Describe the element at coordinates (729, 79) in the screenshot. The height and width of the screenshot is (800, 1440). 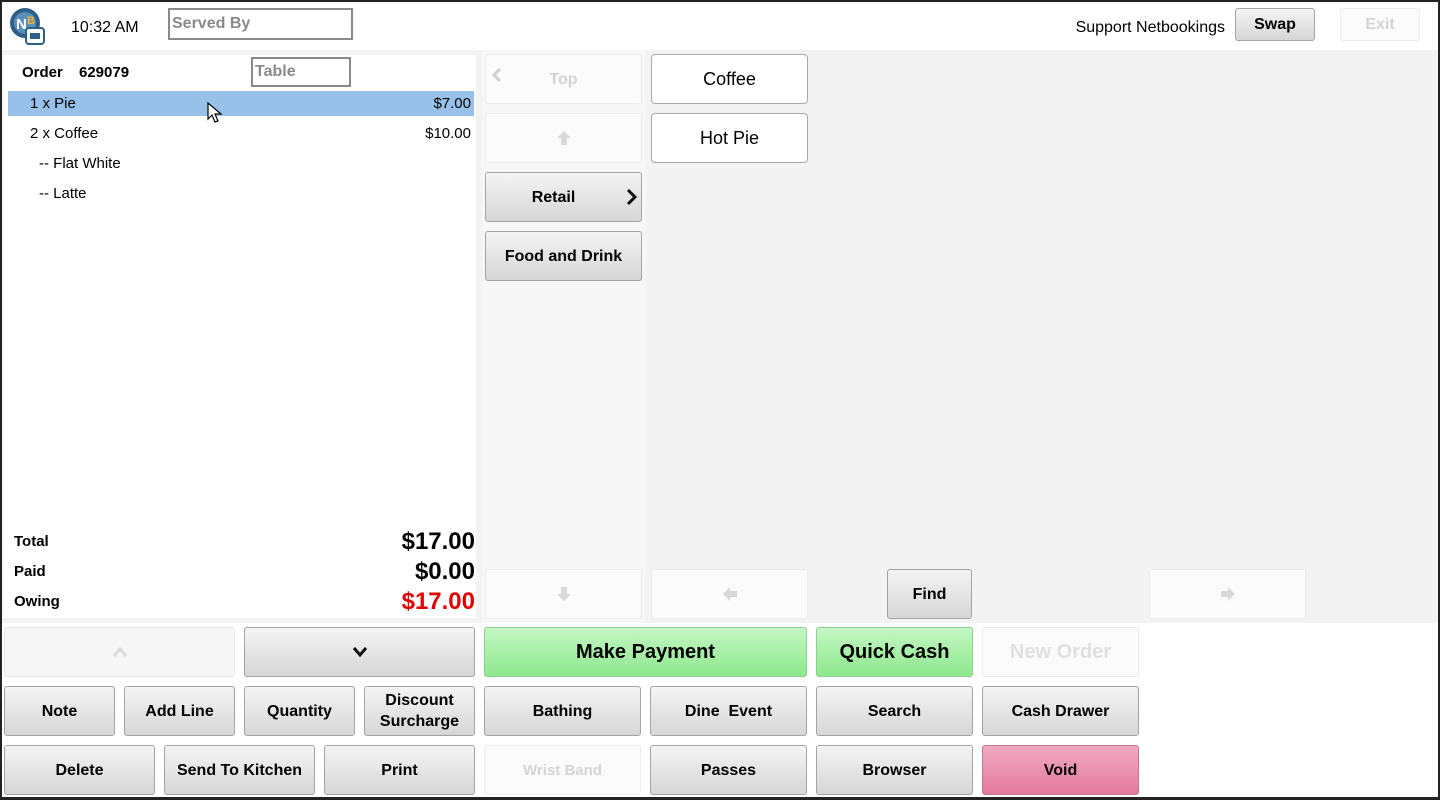
I see `product-coffee-button: Coffee` at that location.